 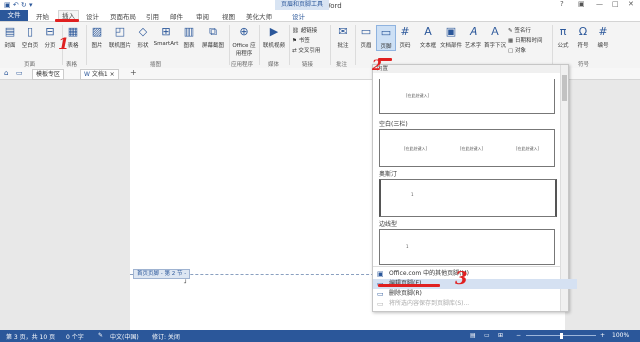 I want to click on footer-gallery-item-three-column: [在此处键入] [在此处键入] [在此处键入], so click(x=467, y=148).